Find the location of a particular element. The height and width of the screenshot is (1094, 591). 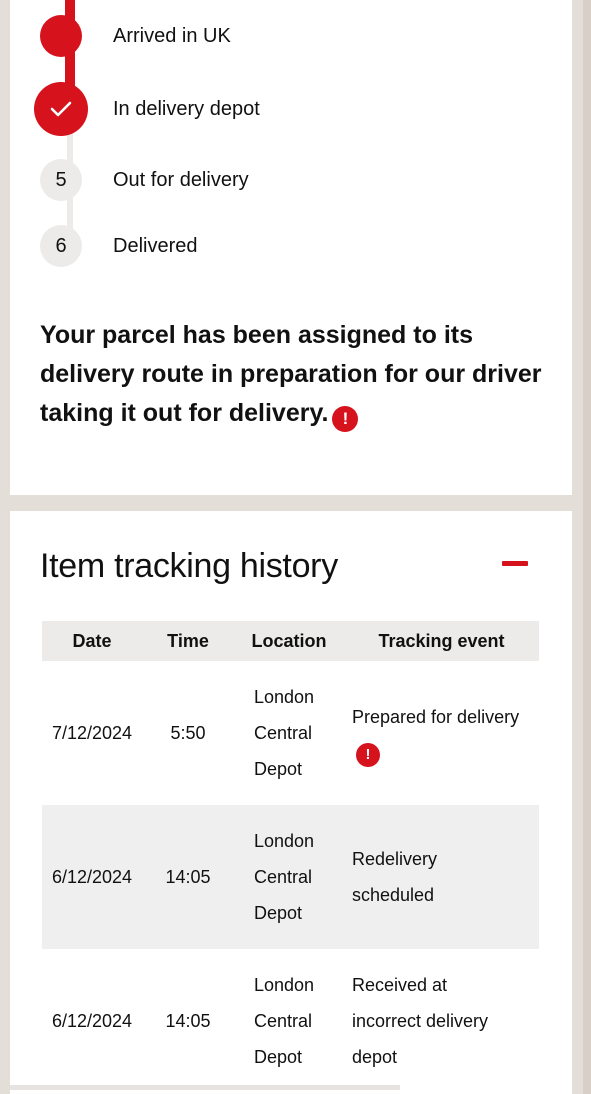

event-line: Received at is located at coordinates (400, 985).